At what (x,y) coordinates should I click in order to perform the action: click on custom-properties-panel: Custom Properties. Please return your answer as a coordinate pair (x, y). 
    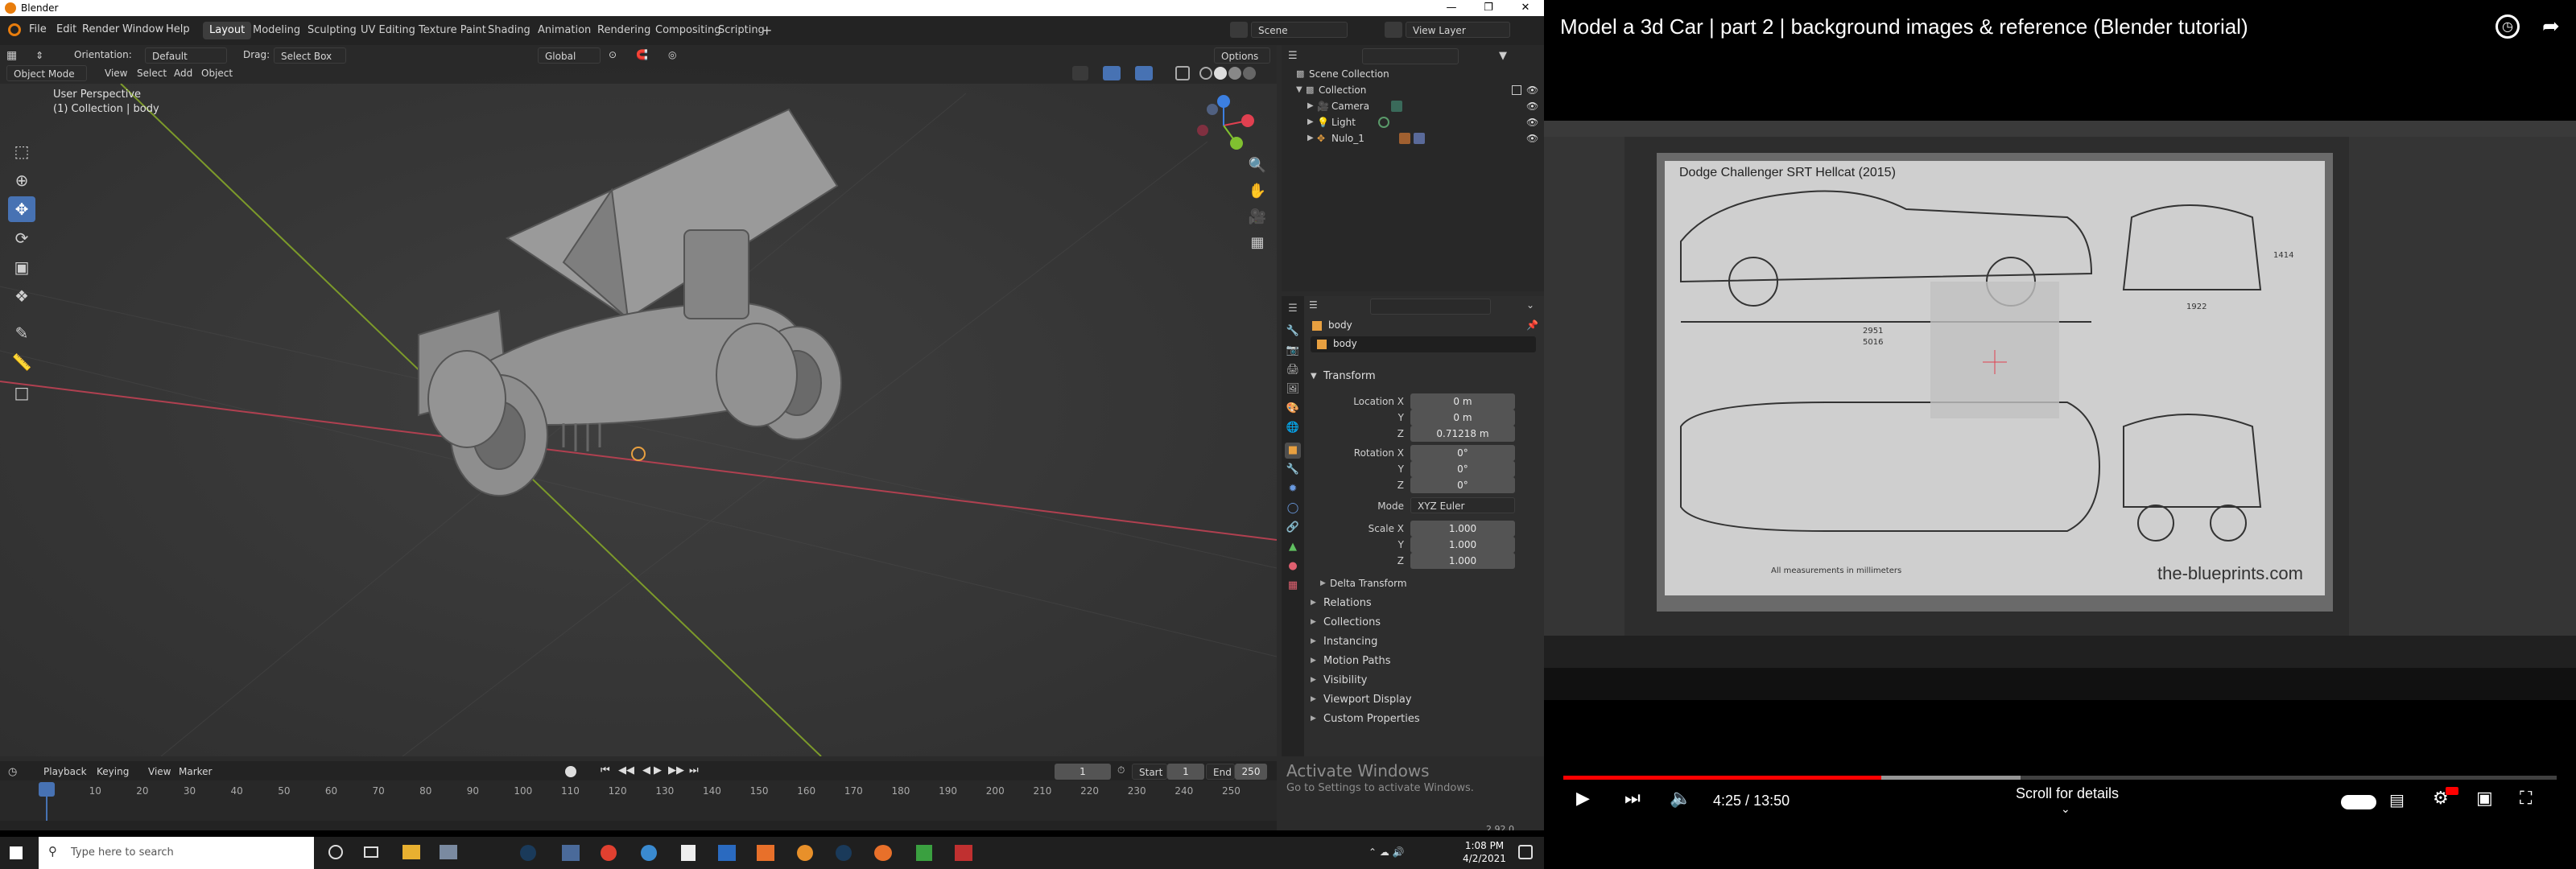
    Looking at the image, I should click on (1371, 719).